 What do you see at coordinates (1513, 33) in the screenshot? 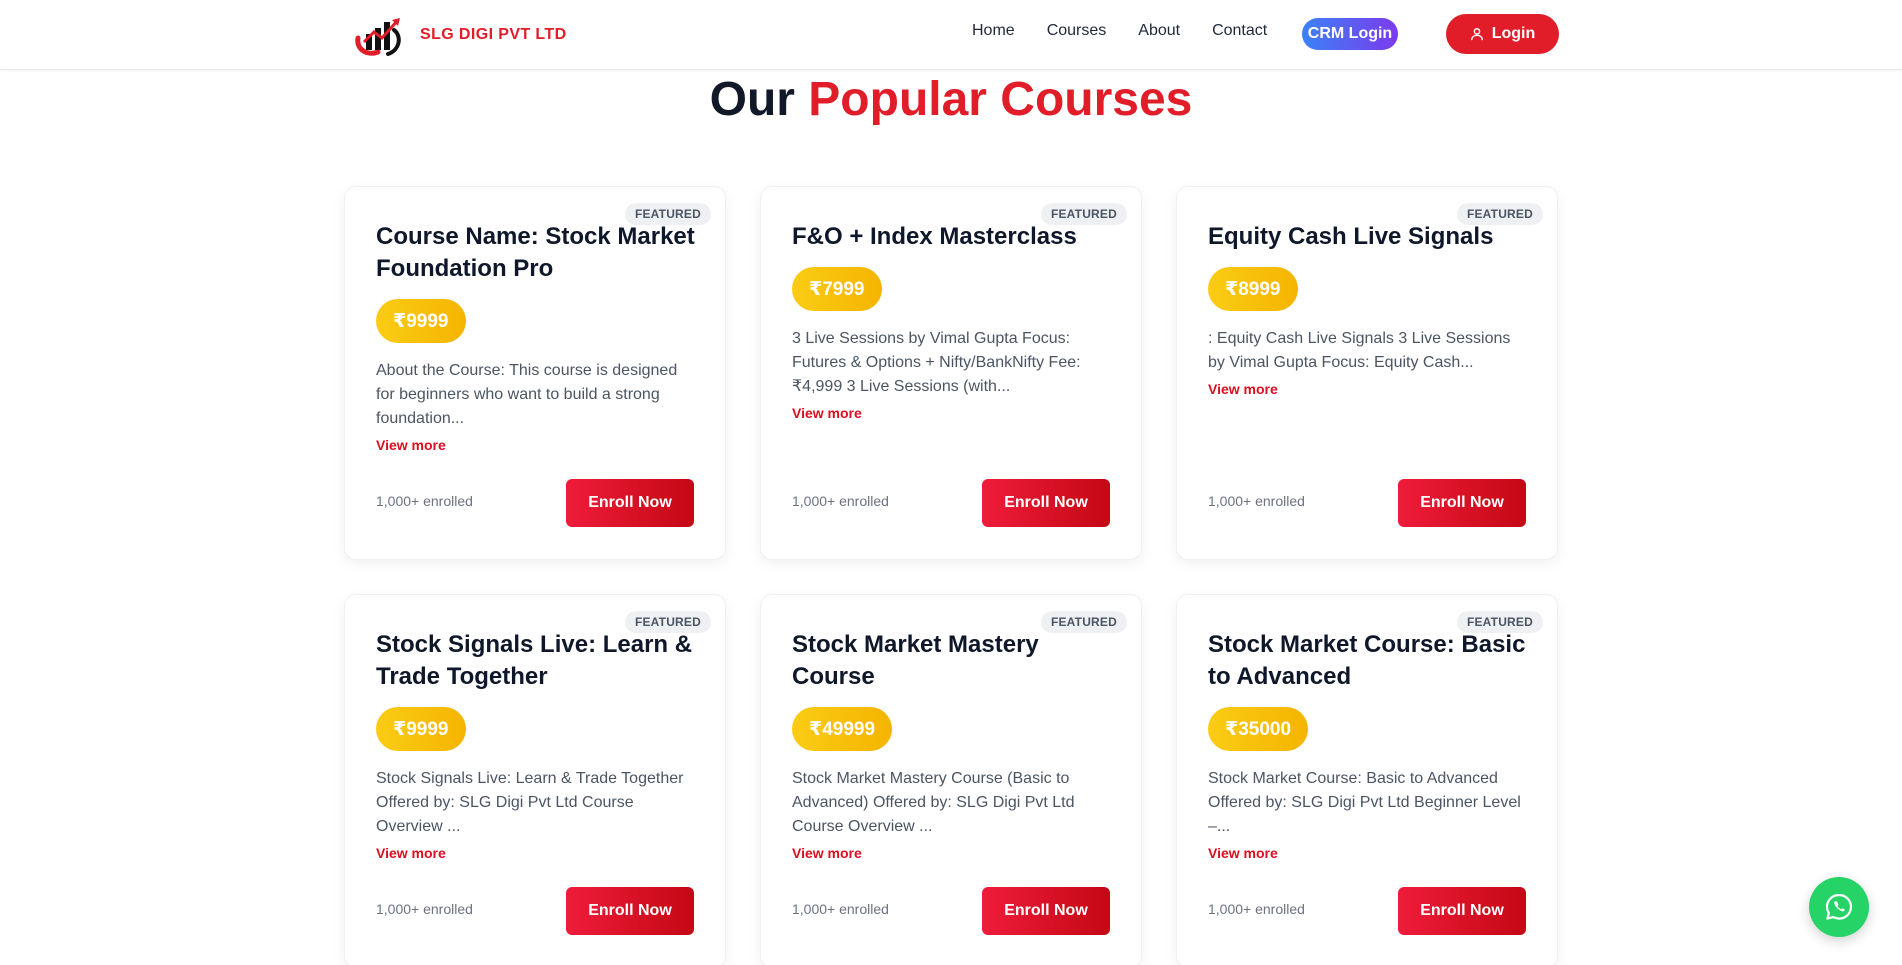
I see `login-label: Login` at bounding box center [1513, 33].